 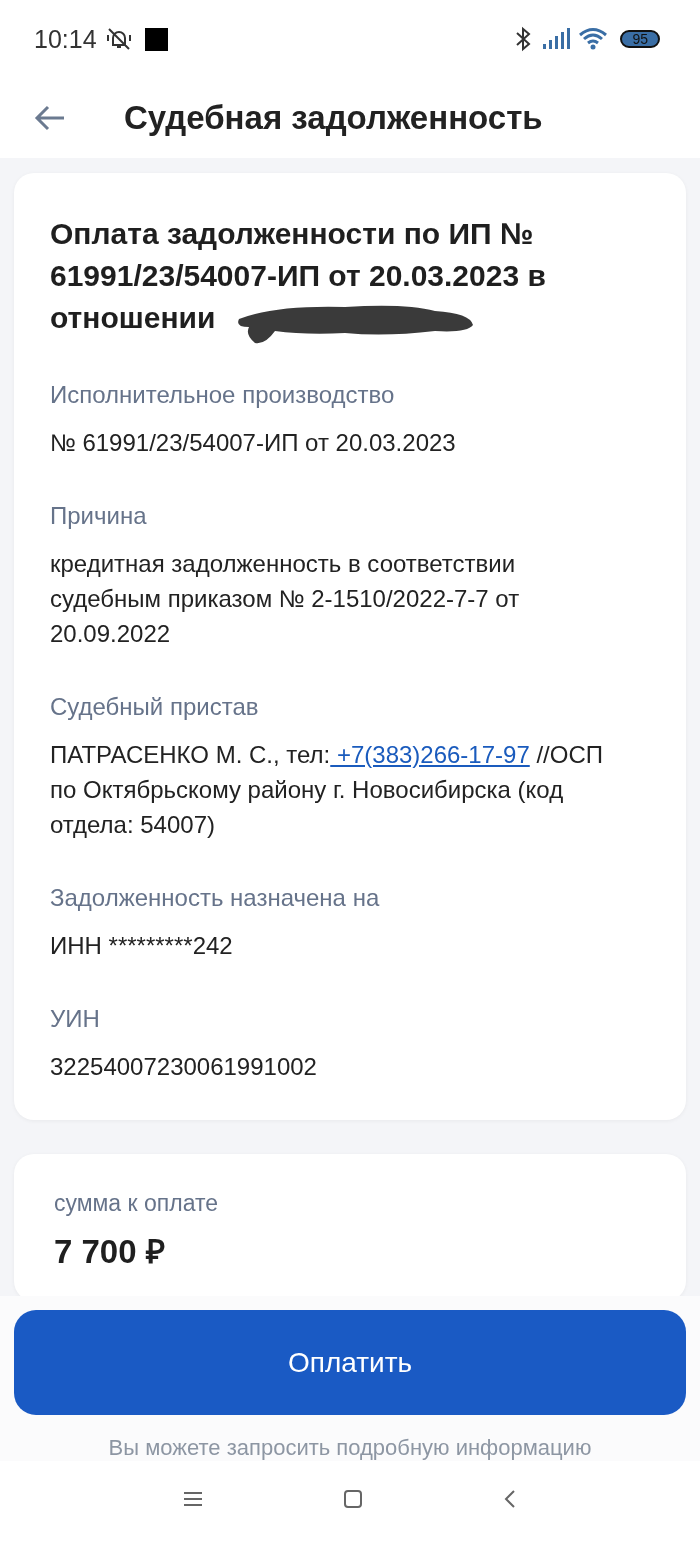 What do you see at coordinates (155, 706) in the screenshot?
I see `field-label: Судебный пристав` at bounding box center [155, 706].